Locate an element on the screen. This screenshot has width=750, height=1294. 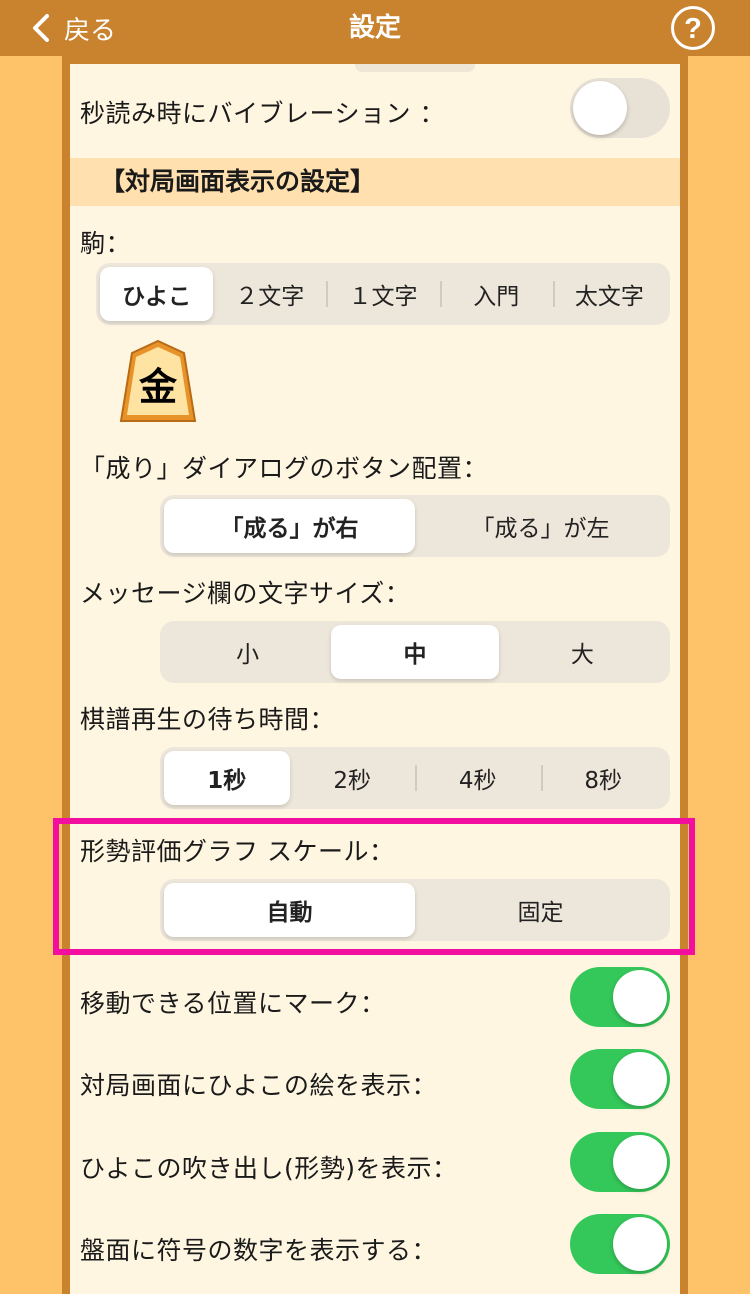
promotion-dialog-label: 「成り」ダイアログのボタン配置： is located at coordinates (284, 468).